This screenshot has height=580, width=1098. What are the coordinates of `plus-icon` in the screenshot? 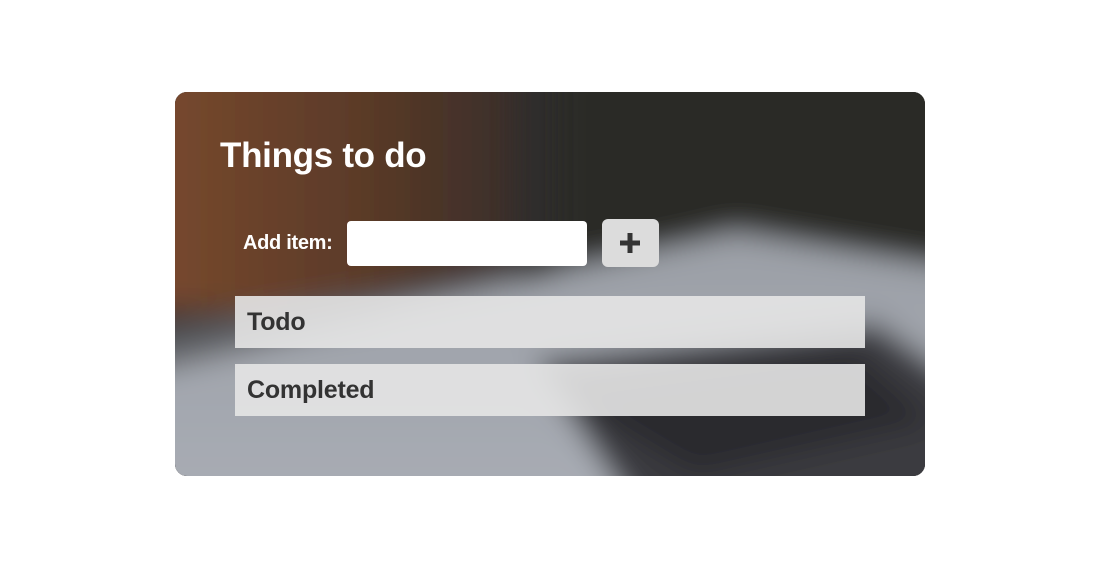 It's located at (630, 243).